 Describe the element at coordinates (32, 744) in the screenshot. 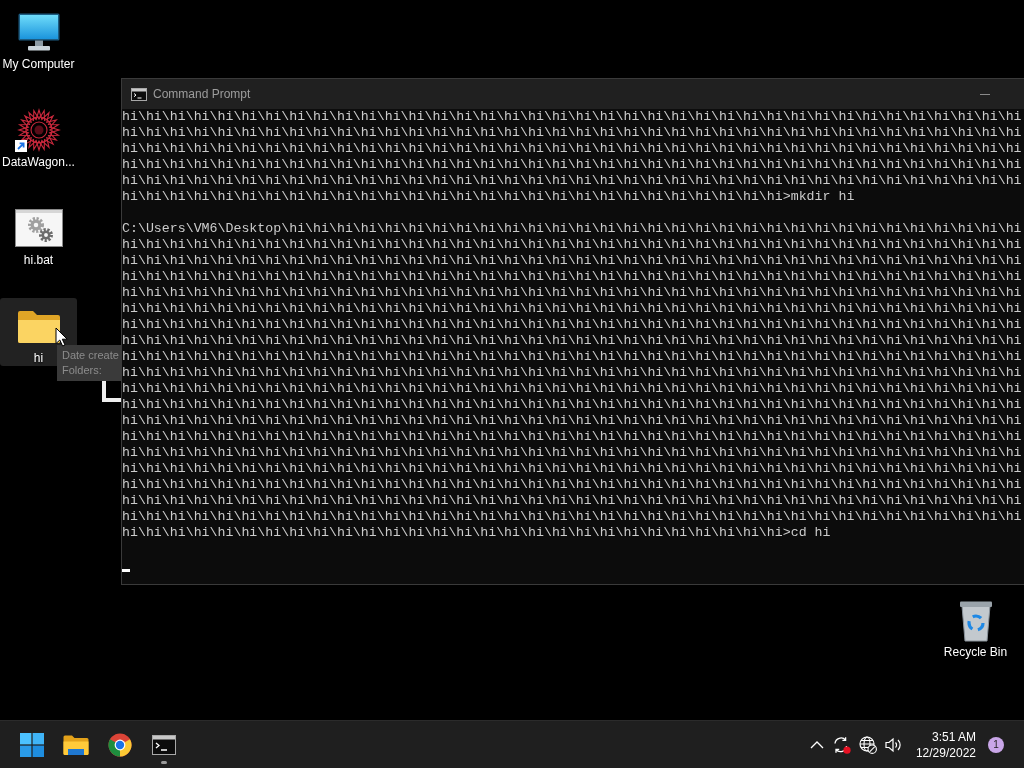

I see `four-squares-icon` at that location.